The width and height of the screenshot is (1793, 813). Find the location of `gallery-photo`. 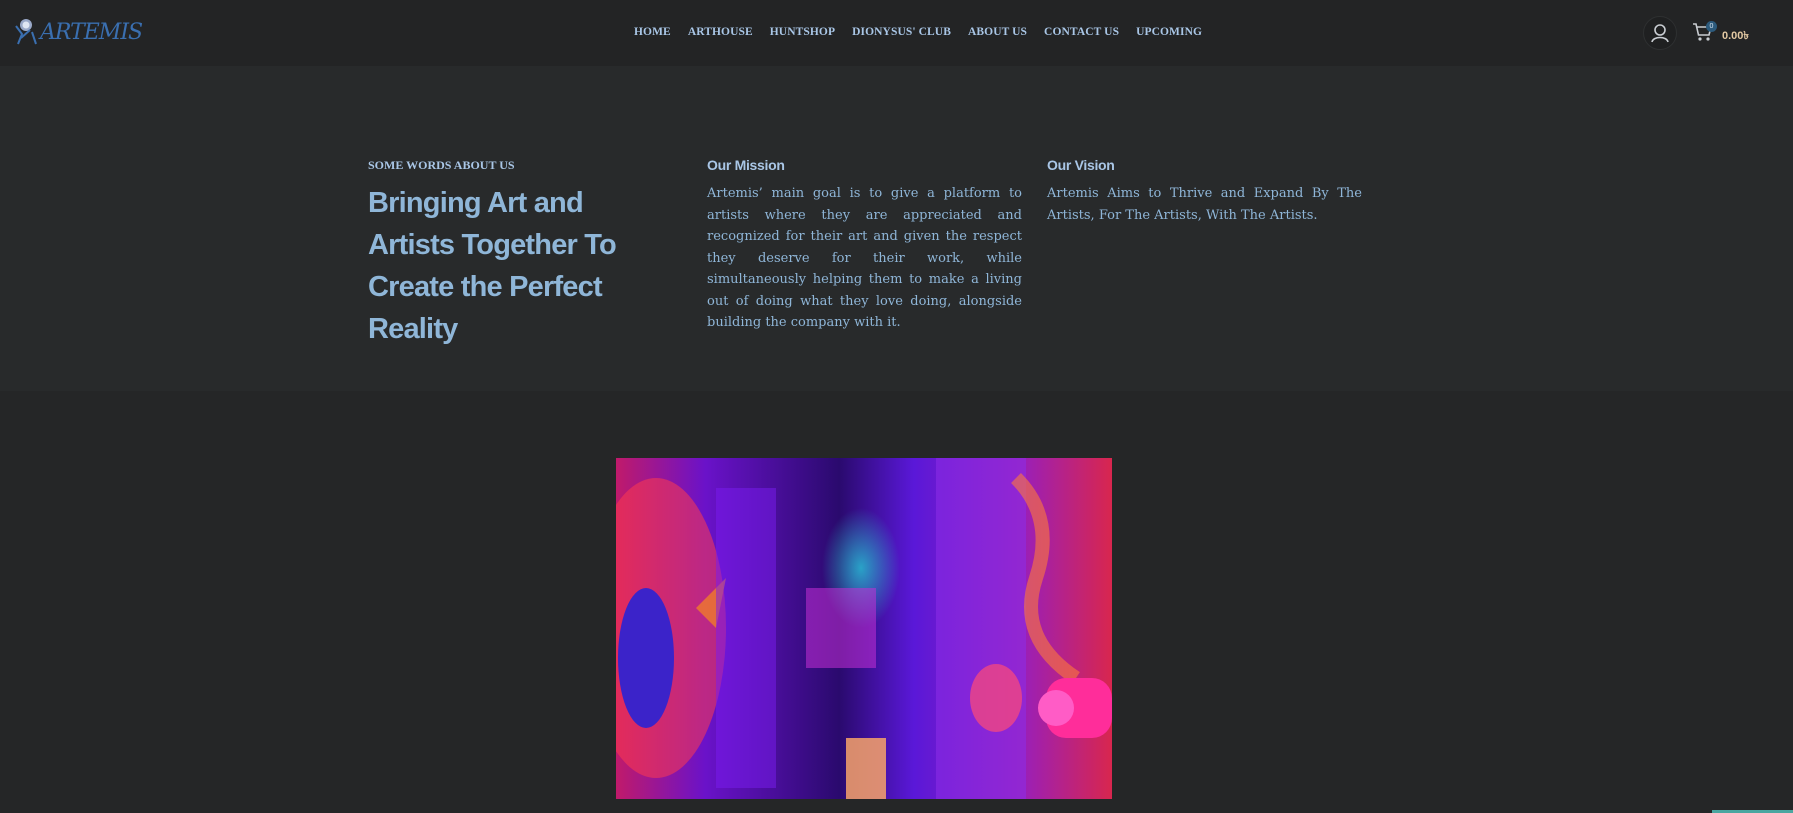

gallery-photo is located at coordinates (864, 628).